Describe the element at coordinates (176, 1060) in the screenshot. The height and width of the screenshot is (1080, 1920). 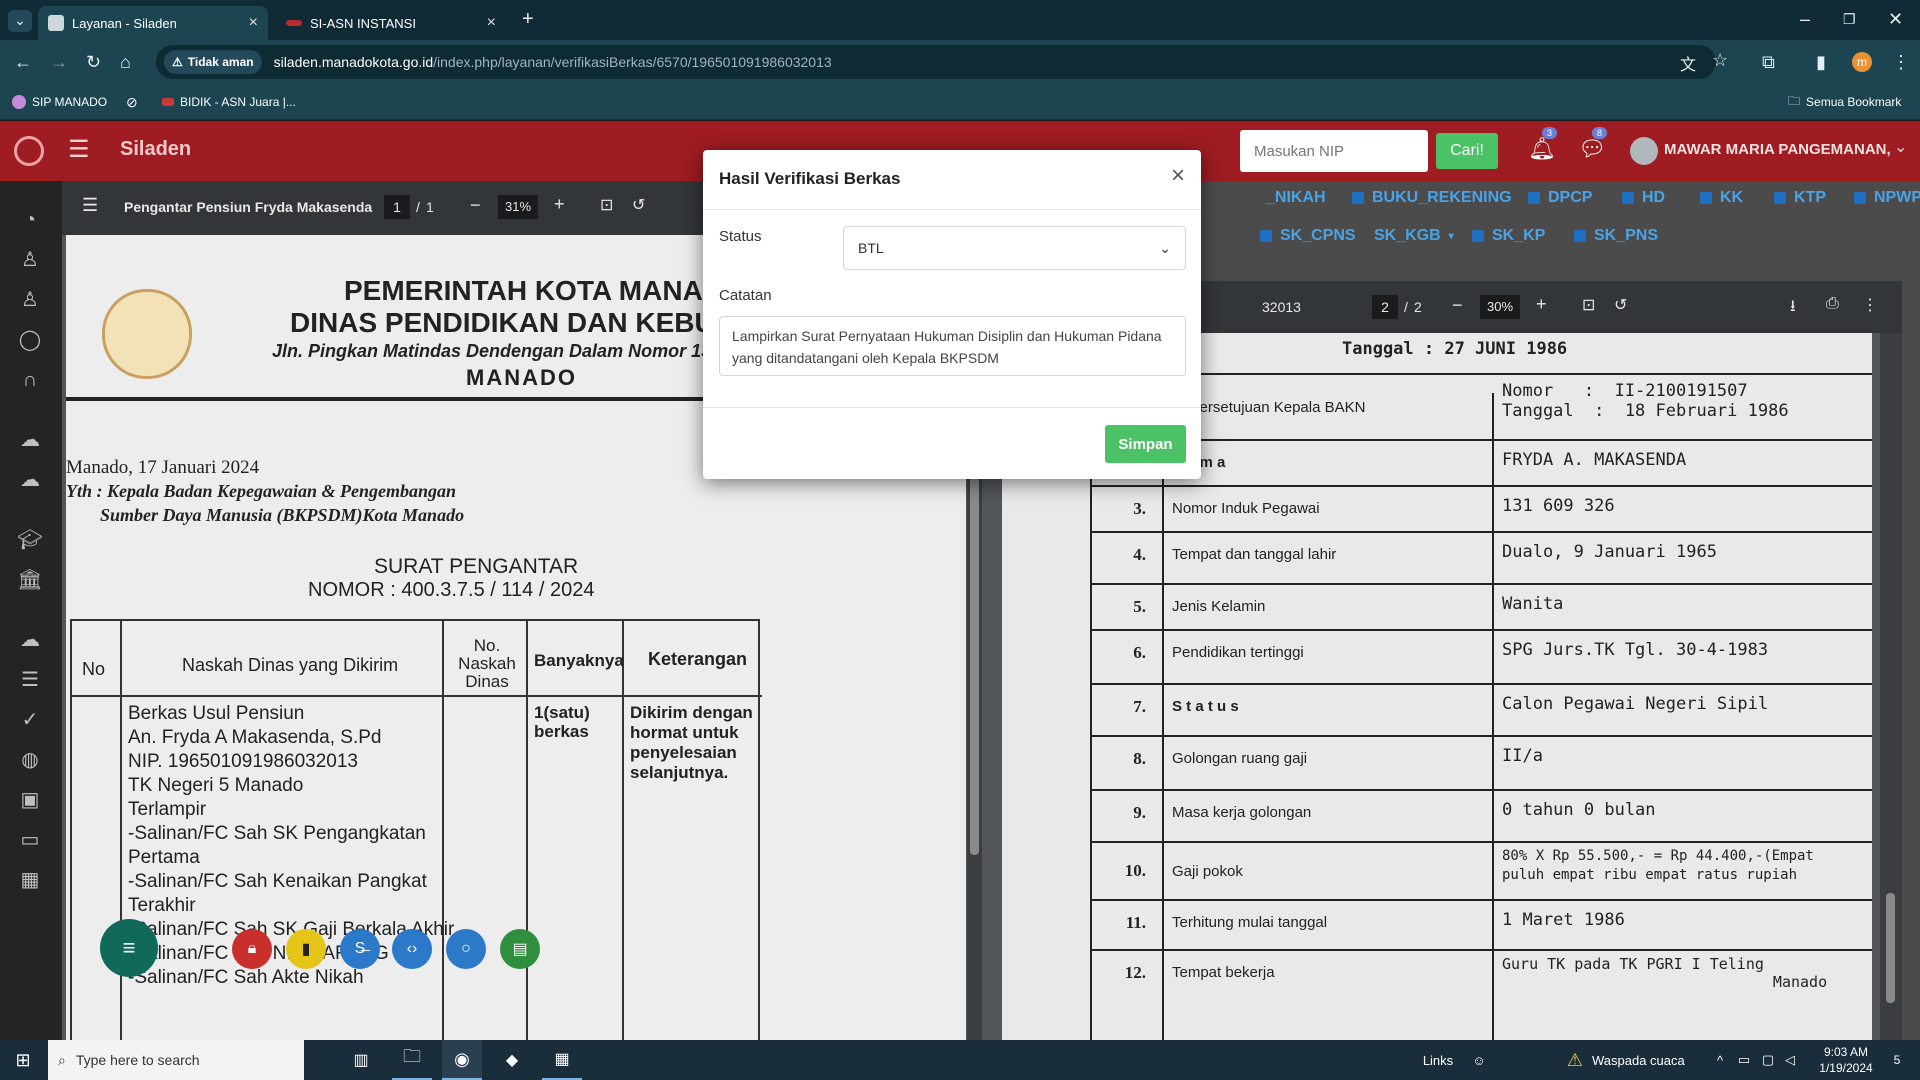
I see `taskbar-search: ⌕ Type here to search` at that location.